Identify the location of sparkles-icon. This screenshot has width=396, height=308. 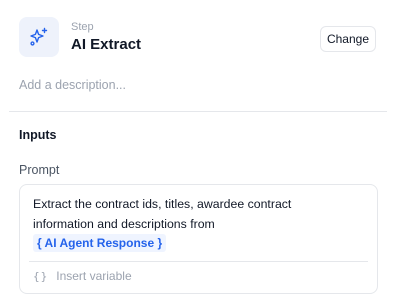
(39, 37).